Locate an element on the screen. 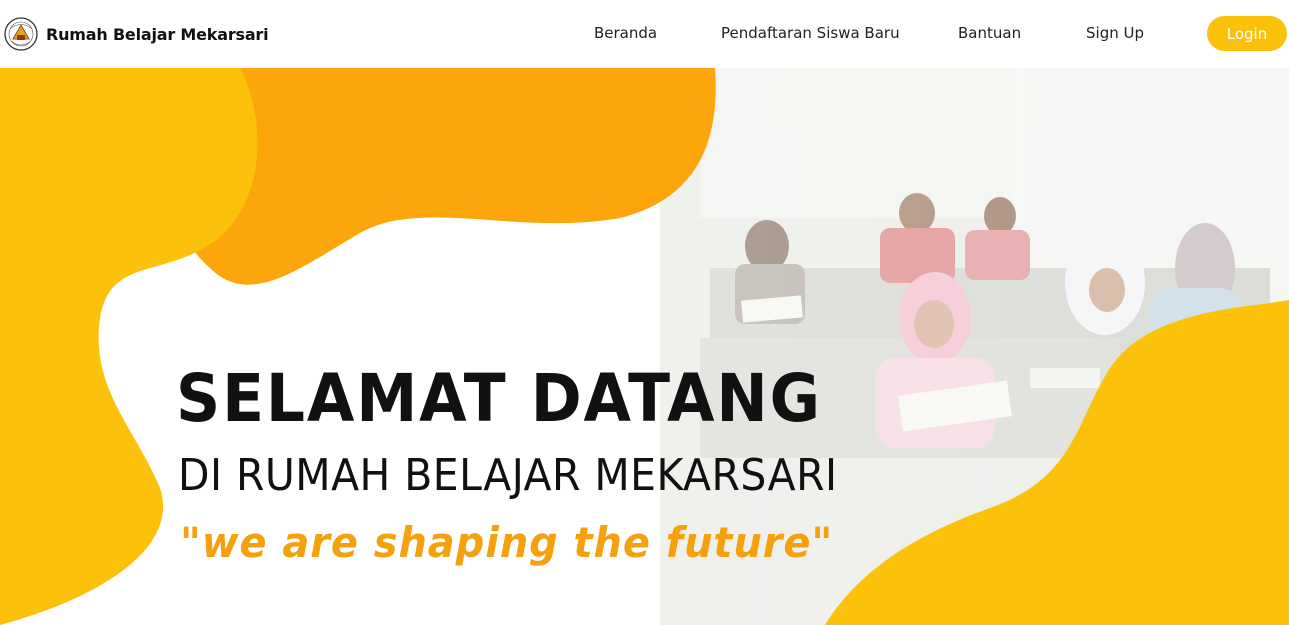 The width and height of the screenshot is (1289, 625). nav-link-bantuan: Bantuan is located at coordinates (989, 33).